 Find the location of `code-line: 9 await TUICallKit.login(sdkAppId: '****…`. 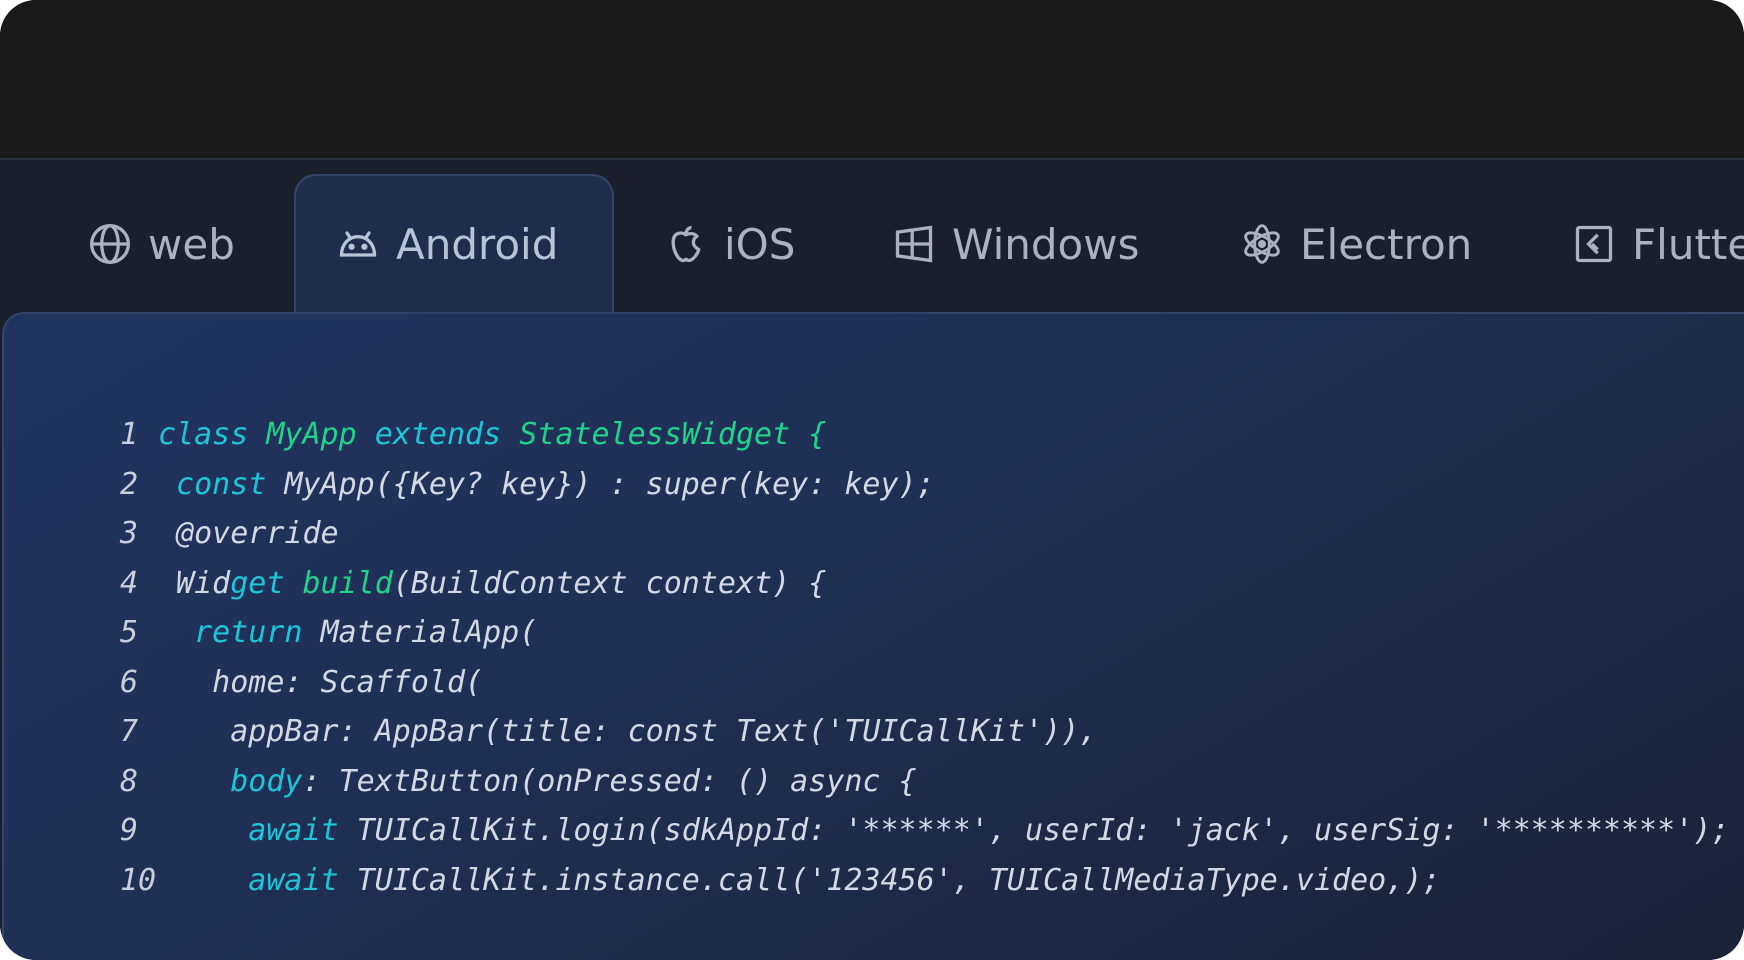

code-line: 9 await TUICallKit.login(sdkAppId: '****… is located at coordinates (866, 831).